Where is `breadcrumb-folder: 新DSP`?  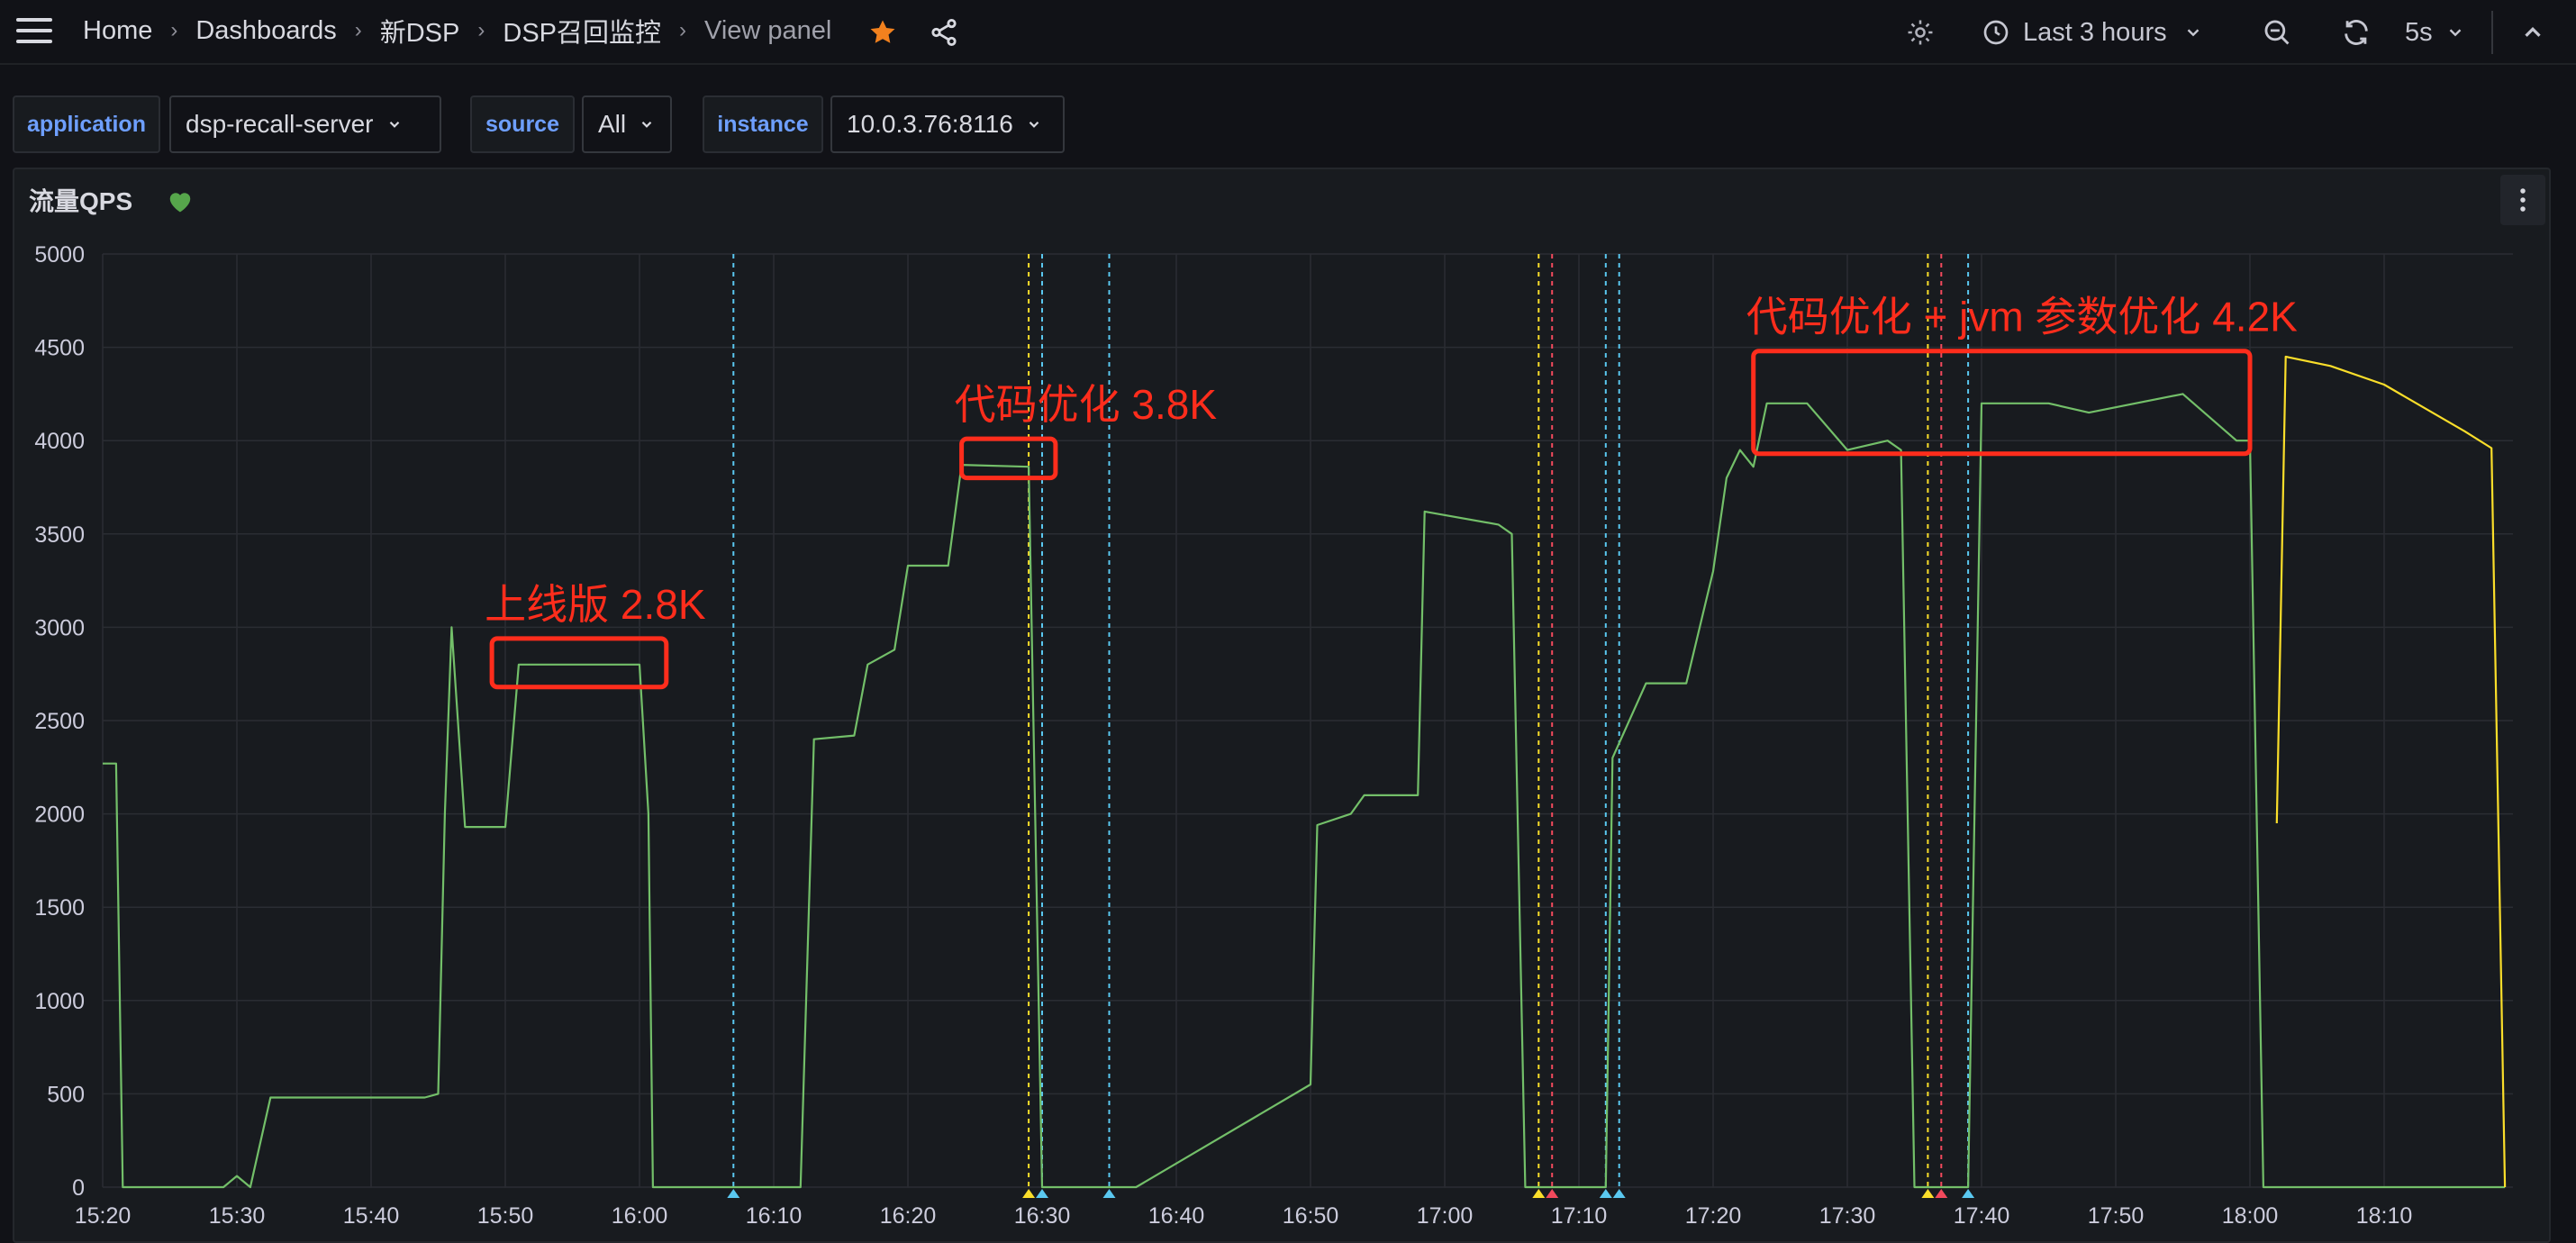
breadcrumb-folder: 新DSP is located at coordinates (420, 31).